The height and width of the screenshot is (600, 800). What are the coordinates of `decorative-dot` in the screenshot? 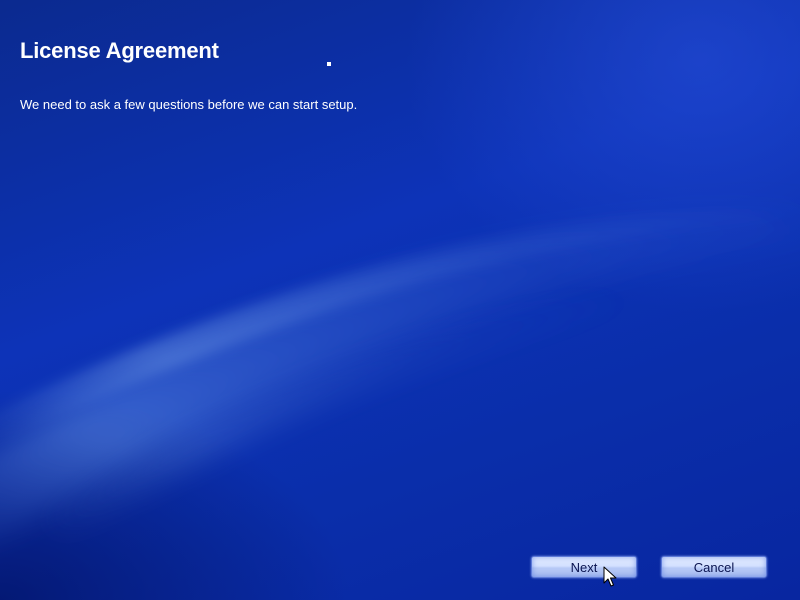 It's located at (329, 64).